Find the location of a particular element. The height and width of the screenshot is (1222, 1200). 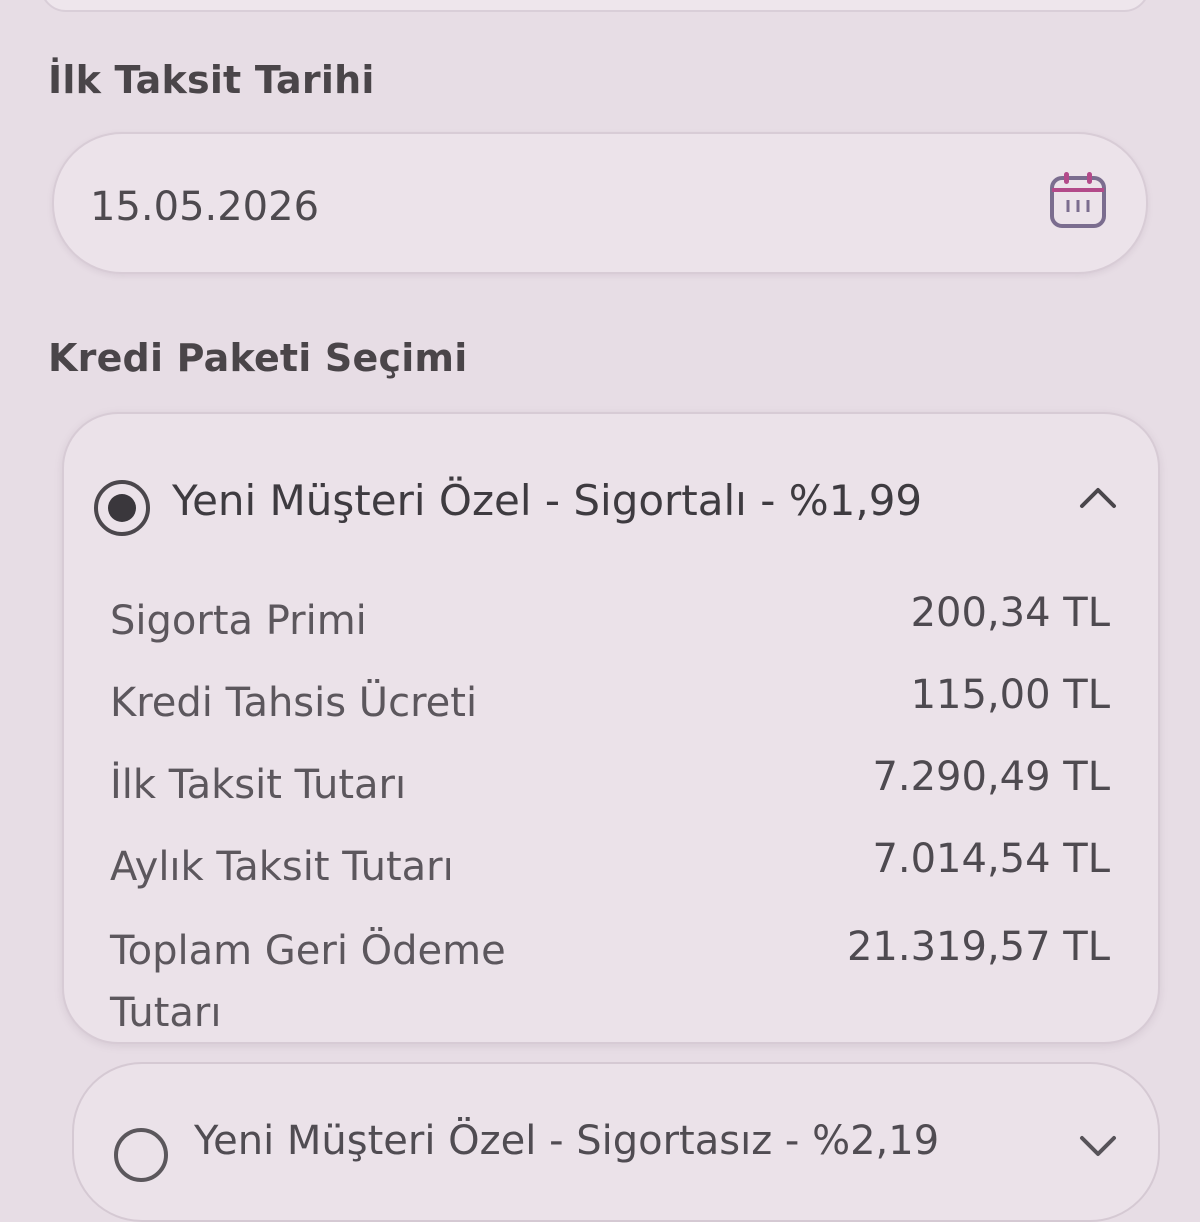

credit-allocation-fee-label: Kredi Tahsis Ücreti is located at coordinates (294, 703).